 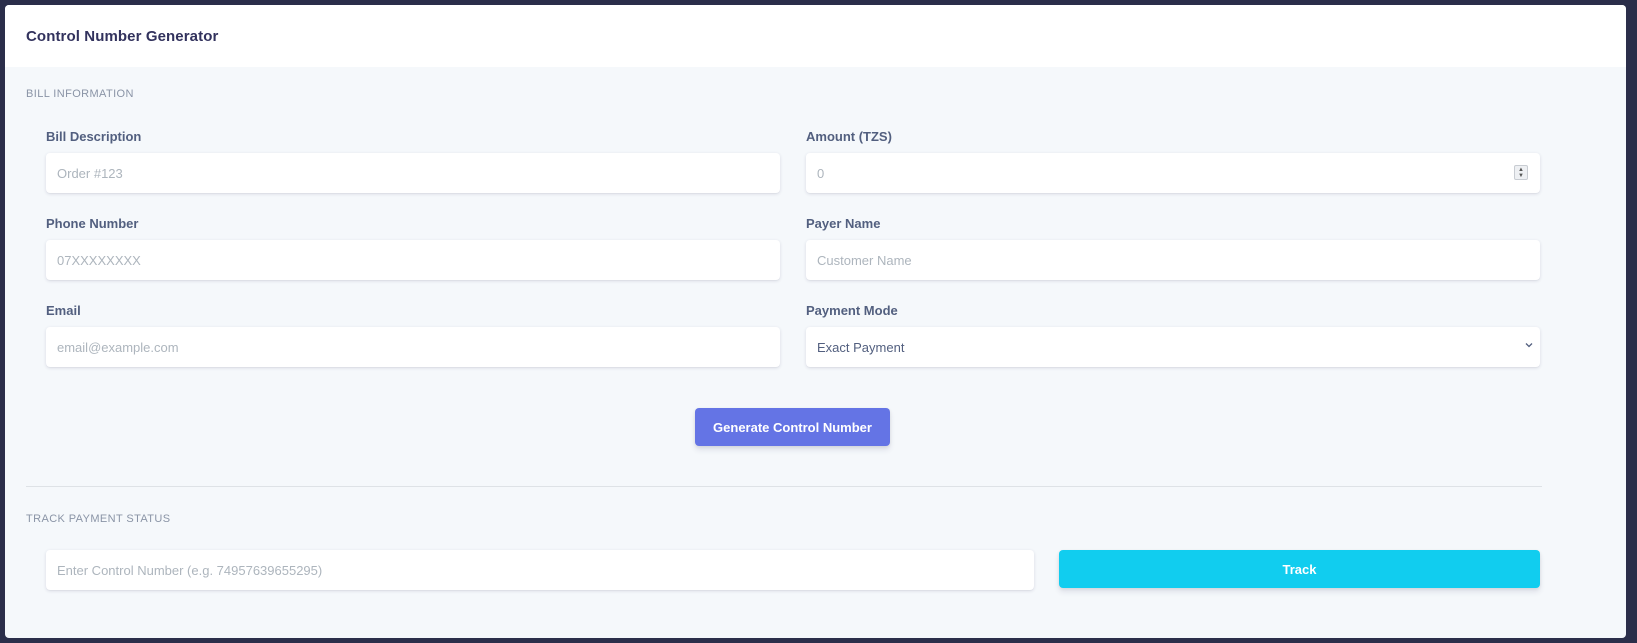 What do you see at coordinates (821, 173) in the screenshot?
I see `amount-placeholder: 0` at bounding box center [821, 173].